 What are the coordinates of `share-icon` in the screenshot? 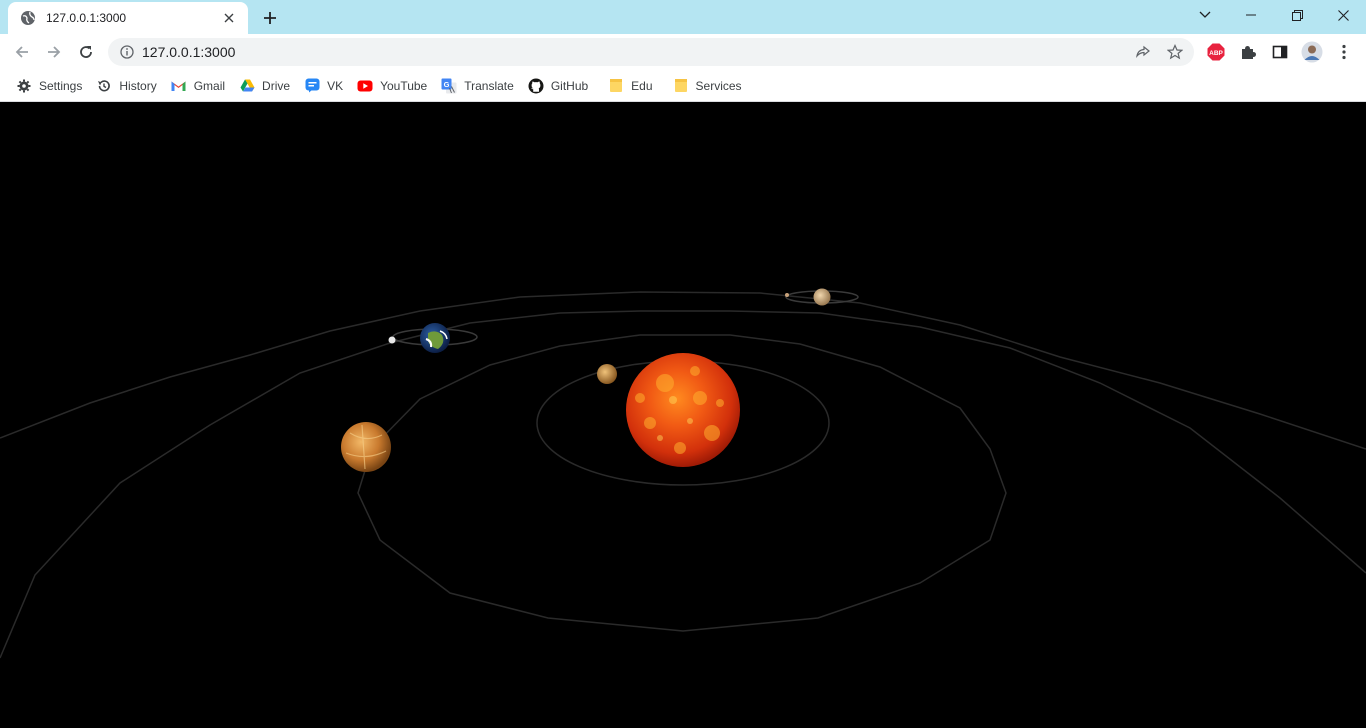 It's located at (1143, 52).